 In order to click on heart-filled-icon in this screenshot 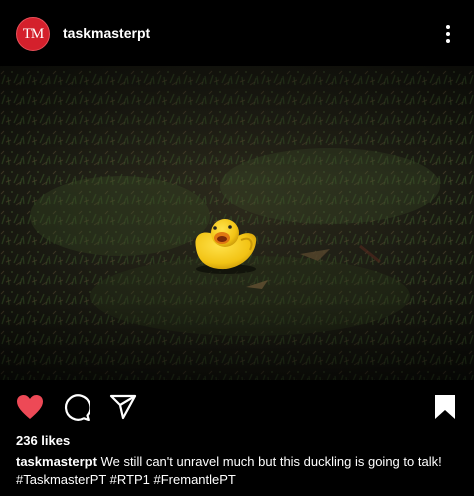, I will do `click(30, 407)`.